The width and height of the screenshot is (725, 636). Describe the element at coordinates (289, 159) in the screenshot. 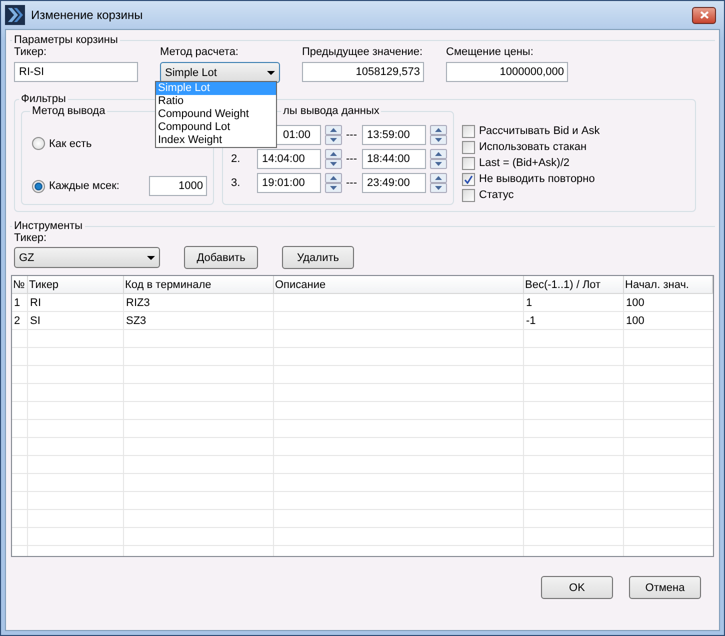

I see `time-field: 14:04:00` at that location.